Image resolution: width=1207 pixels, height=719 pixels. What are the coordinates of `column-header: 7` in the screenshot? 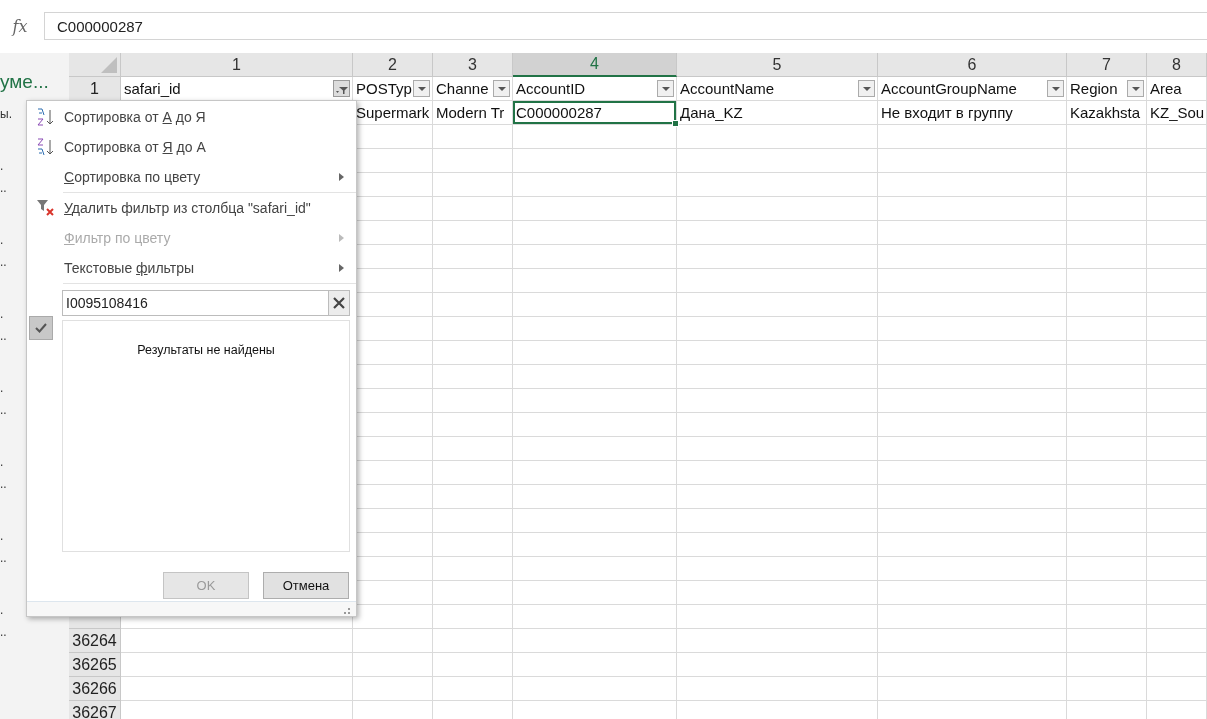 It's located at (1107, 65).